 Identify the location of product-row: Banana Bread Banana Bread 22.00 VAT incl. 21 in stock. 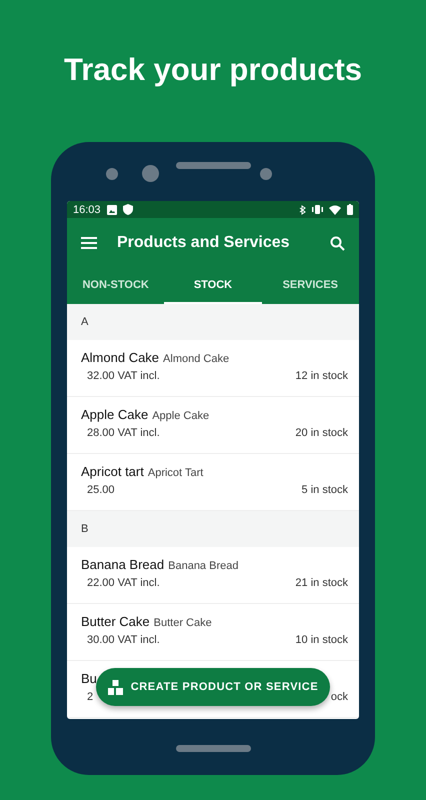
(213, 575).